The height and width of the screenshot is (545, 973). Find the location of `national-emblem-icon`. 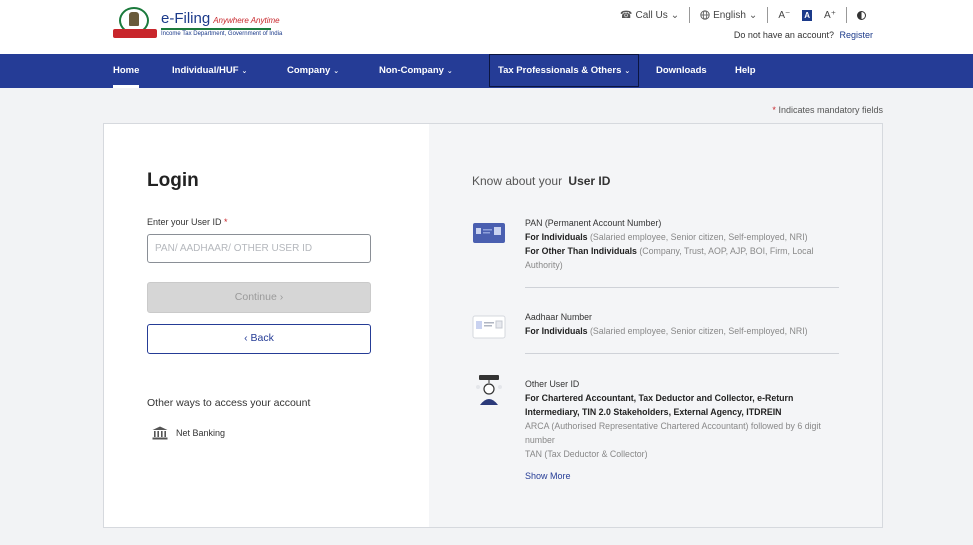

national-emblem-icon is located at coordinates (135, 23).